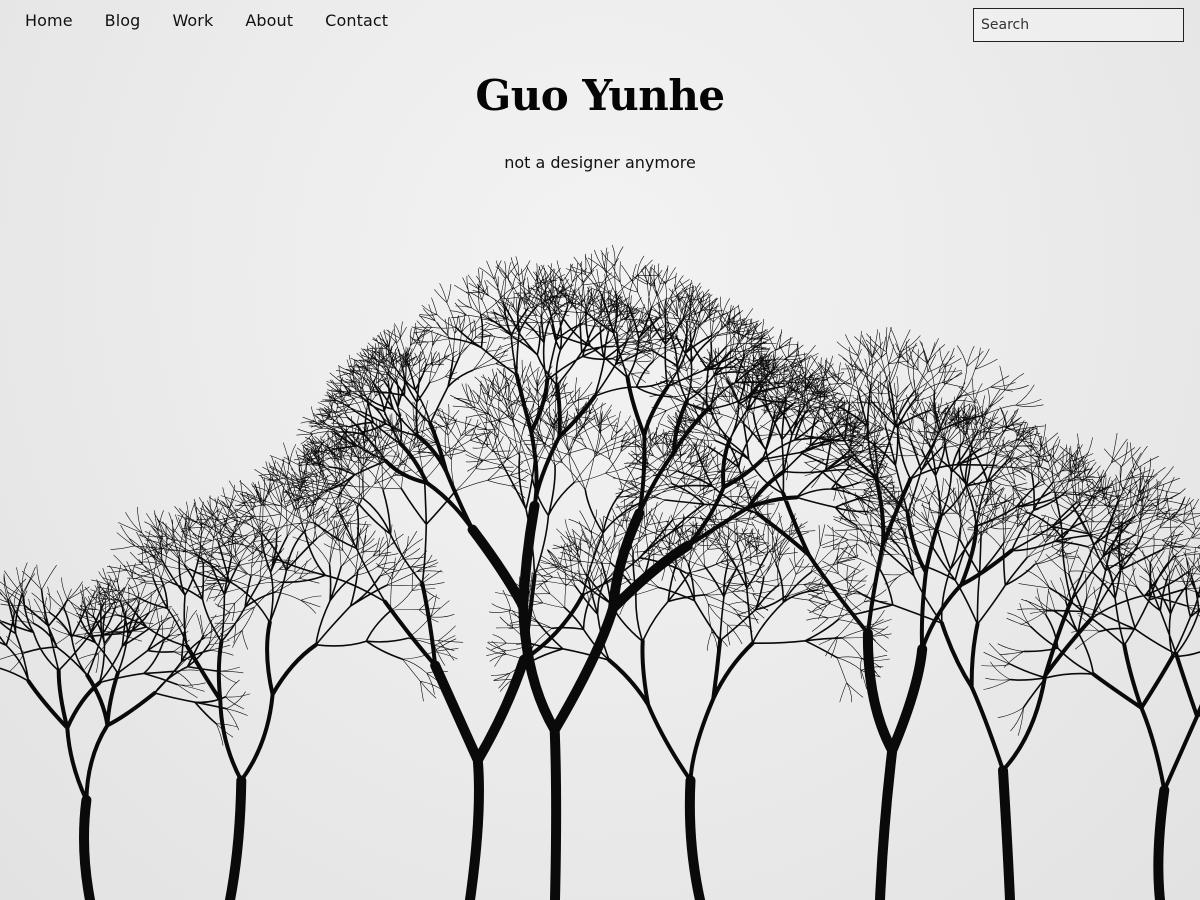  I want to click on nav-link-home: Home, so click(49, 21).